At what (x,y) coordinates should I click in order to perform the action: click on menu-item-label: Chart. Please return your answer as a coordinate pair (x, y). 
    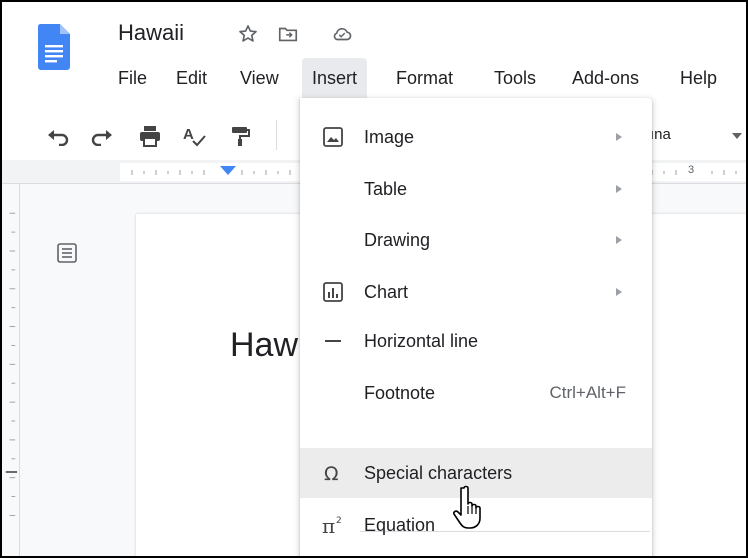
    Looking at the image, I should click on (386, 291).